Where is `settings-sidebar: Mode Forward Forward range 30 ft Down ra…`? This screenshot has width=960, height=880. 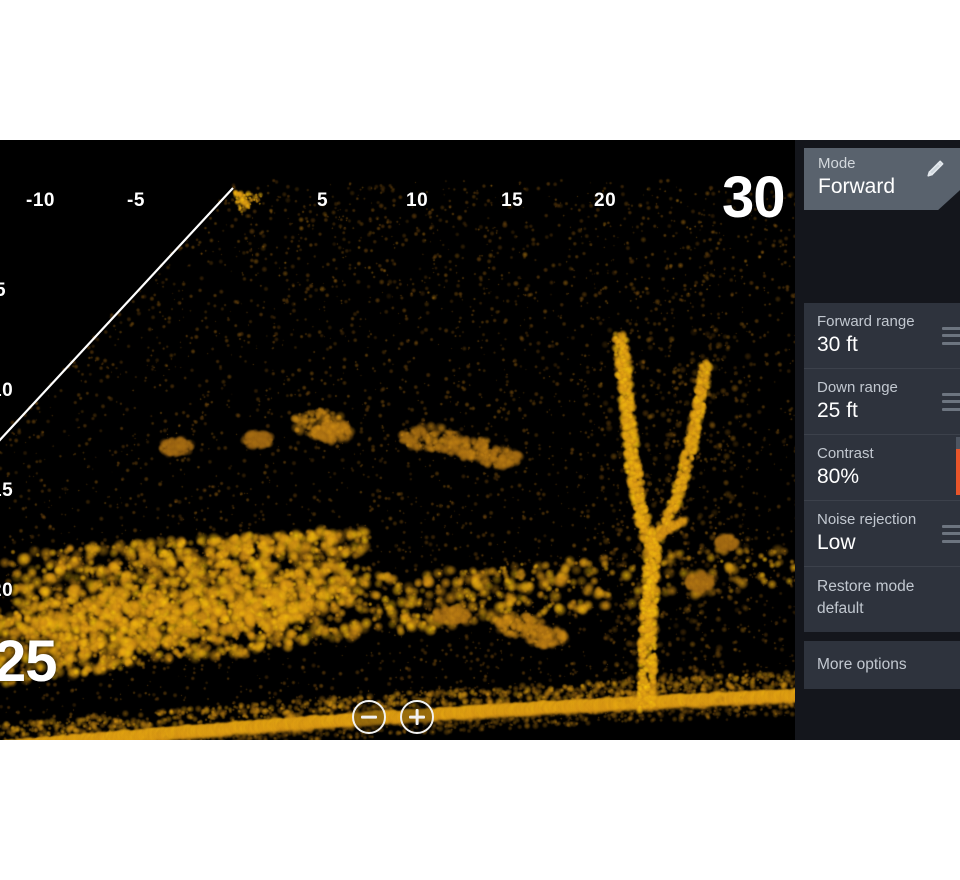
settings-sidebar: Mode Forward Forward range 30 ft Down ra… is located at coordinates (877, 440).